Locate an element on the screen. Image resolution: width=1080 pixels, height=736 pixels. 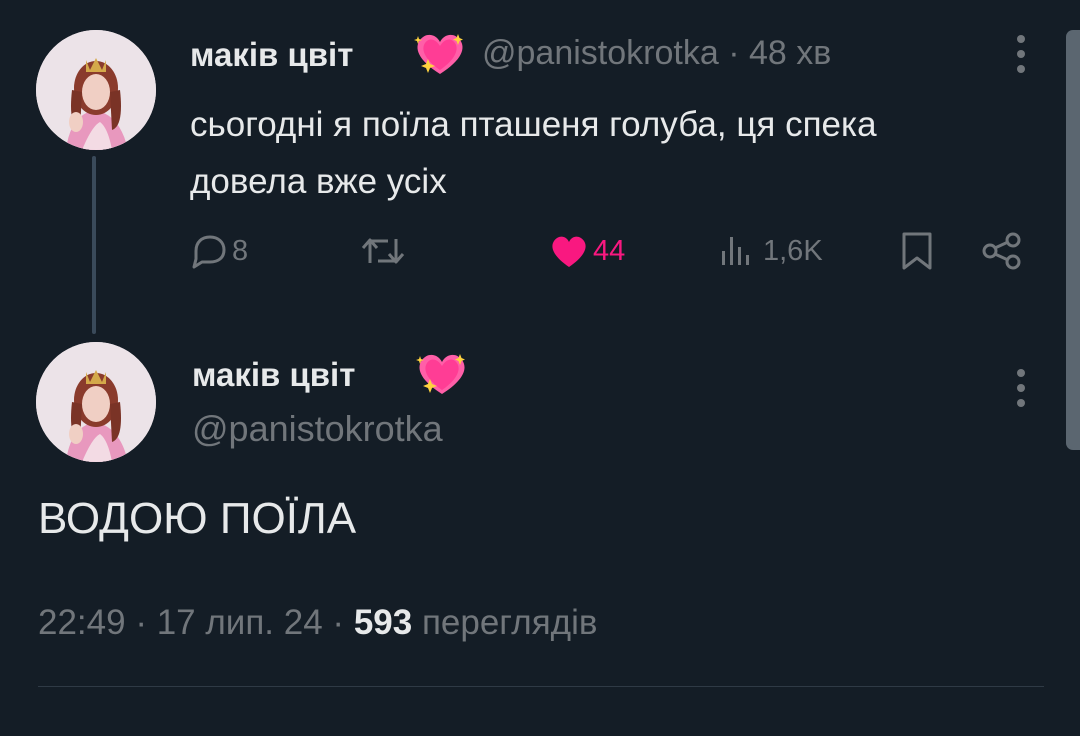
main-tweet-text: ВОДОЮ ПОЇЛА is located at coordinates (197, 518).